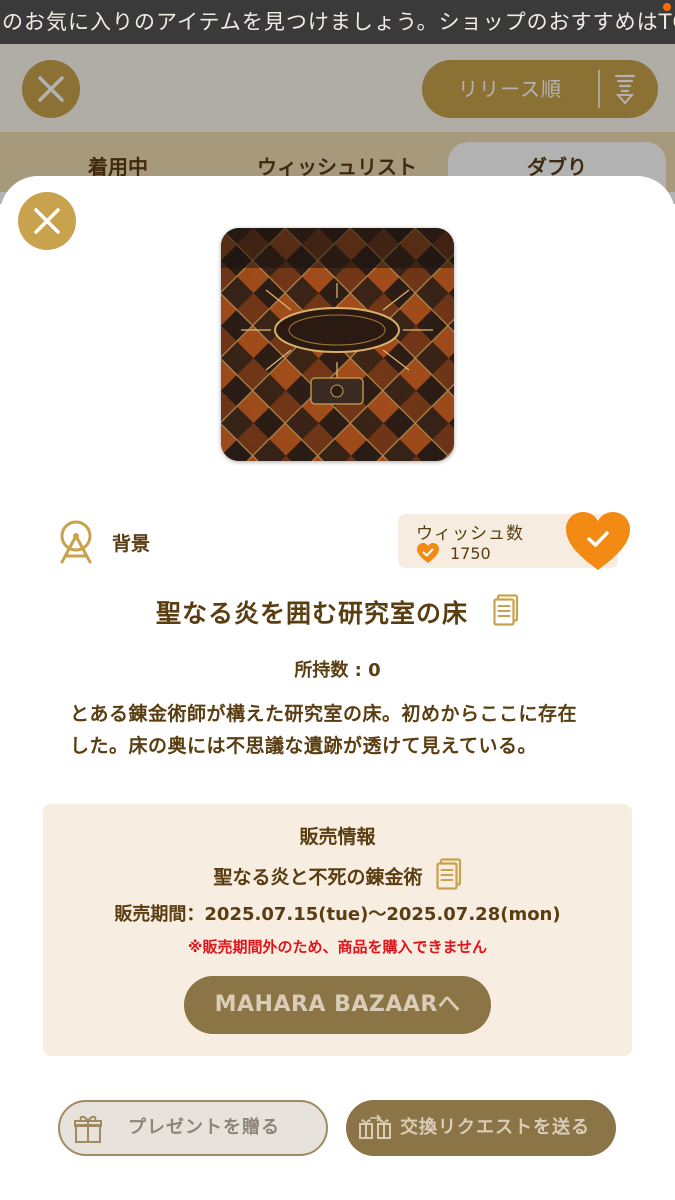 Image resolution: width=675 pixels, height=1200 pixels. I want to click on sale-info-title: 販売情報, so click(337, 837).